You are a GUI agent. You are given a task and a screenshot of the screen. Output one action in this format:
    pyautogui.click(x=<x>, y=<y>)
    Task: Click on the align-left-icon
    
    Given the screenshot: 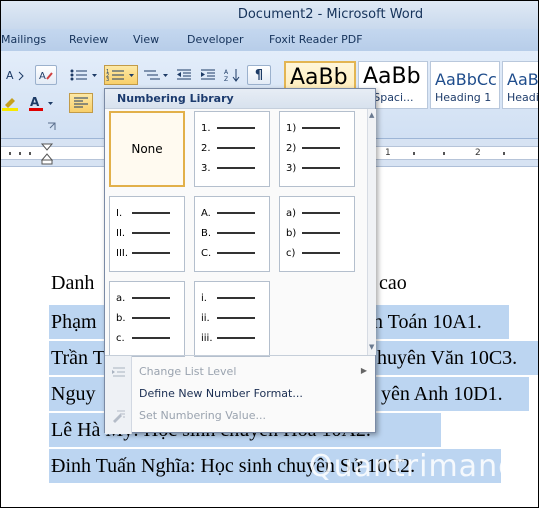 What is the action you would take?
    pyautogui.click(x=81, y=103)
    